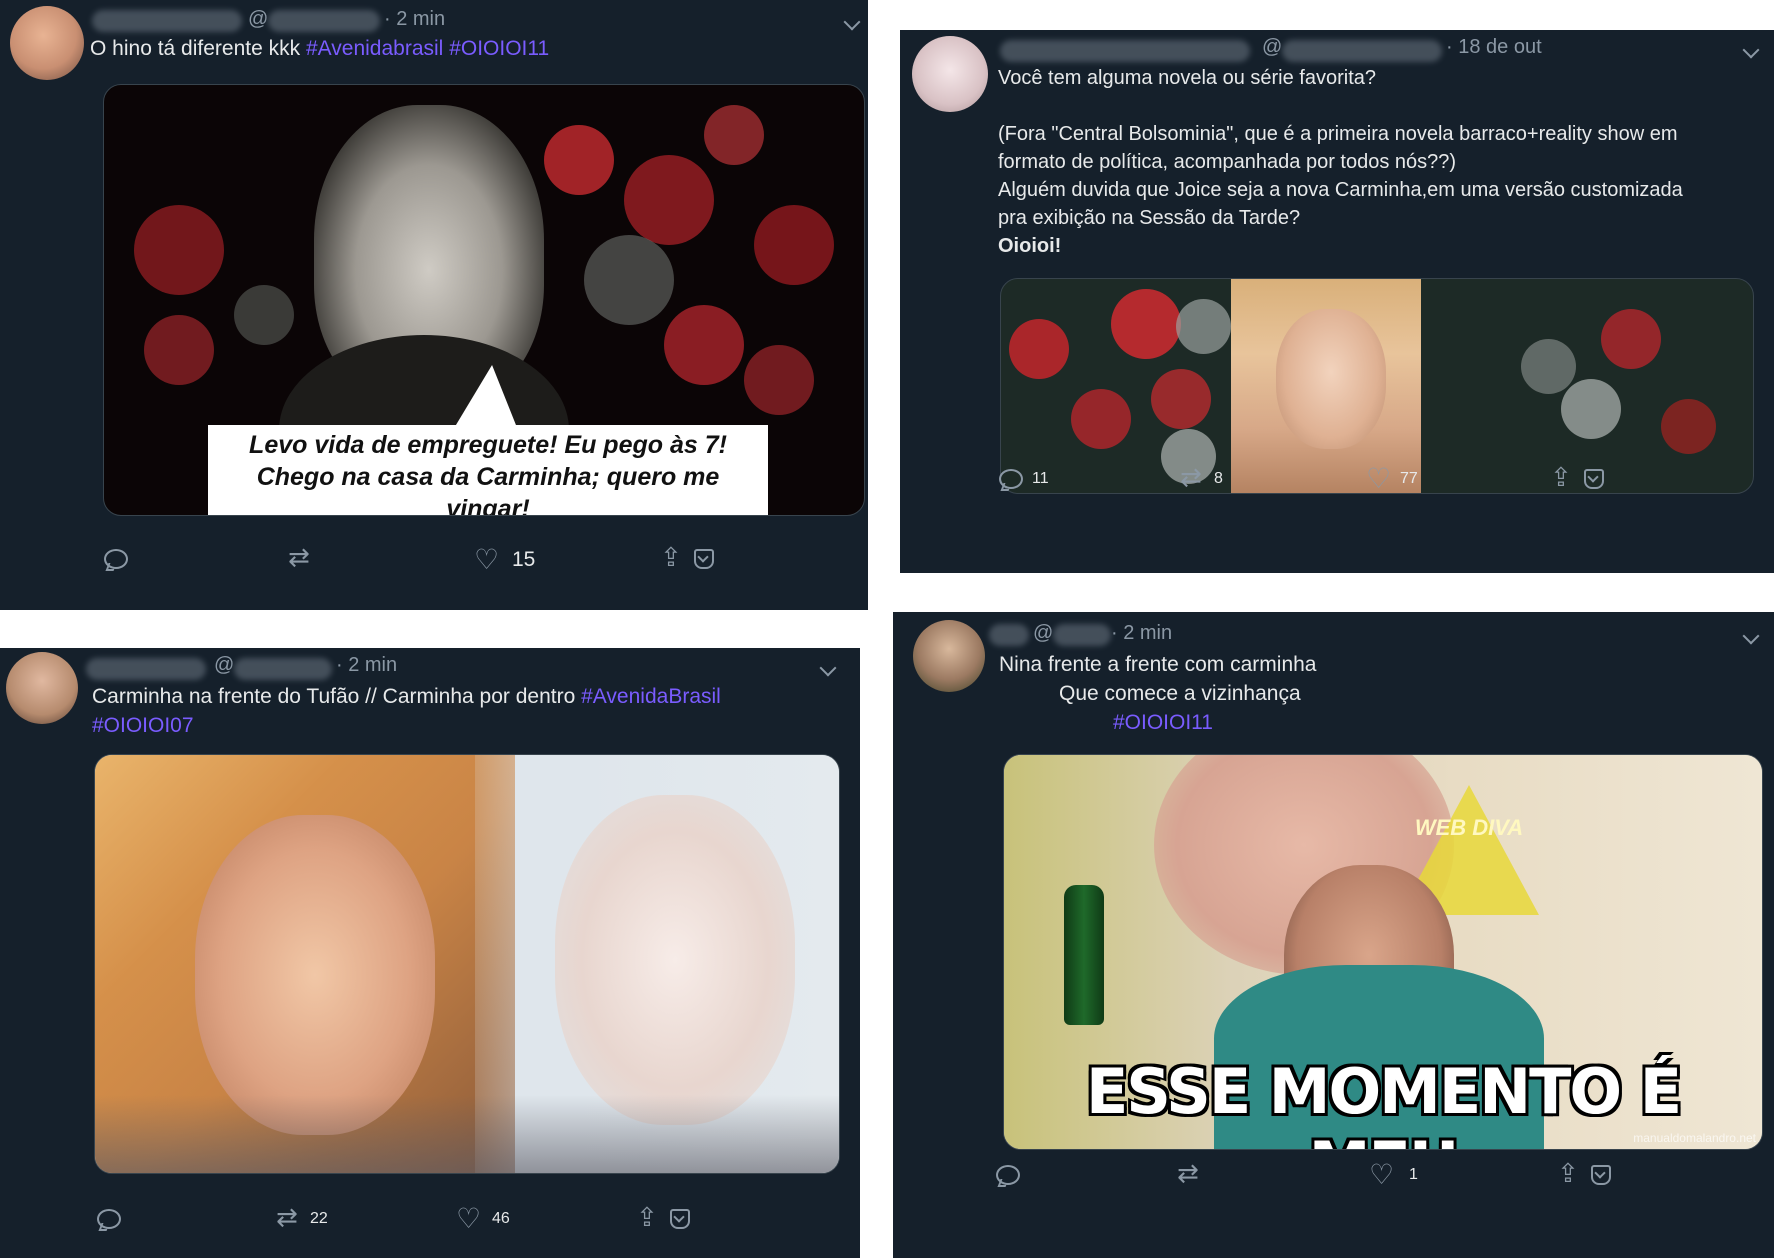 Image resolution: width=1774 pixels, height=1258 pixels. What do you see at coordinates (1030, 246) in the screenshot?
I see `tweet-line: Oioioi!` at bounding box center [1030, 246].